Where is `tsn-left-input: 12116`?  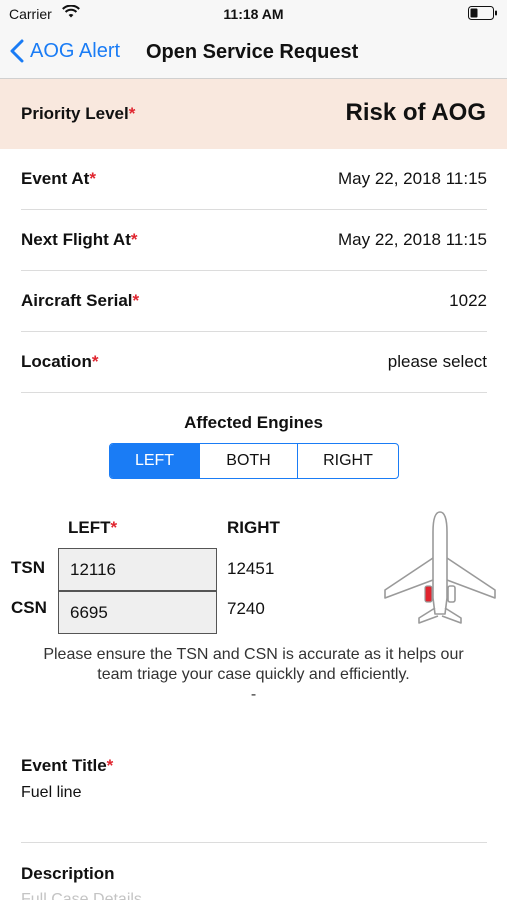
tsn-left-input: 12116 is located at coordinates (137, 569).